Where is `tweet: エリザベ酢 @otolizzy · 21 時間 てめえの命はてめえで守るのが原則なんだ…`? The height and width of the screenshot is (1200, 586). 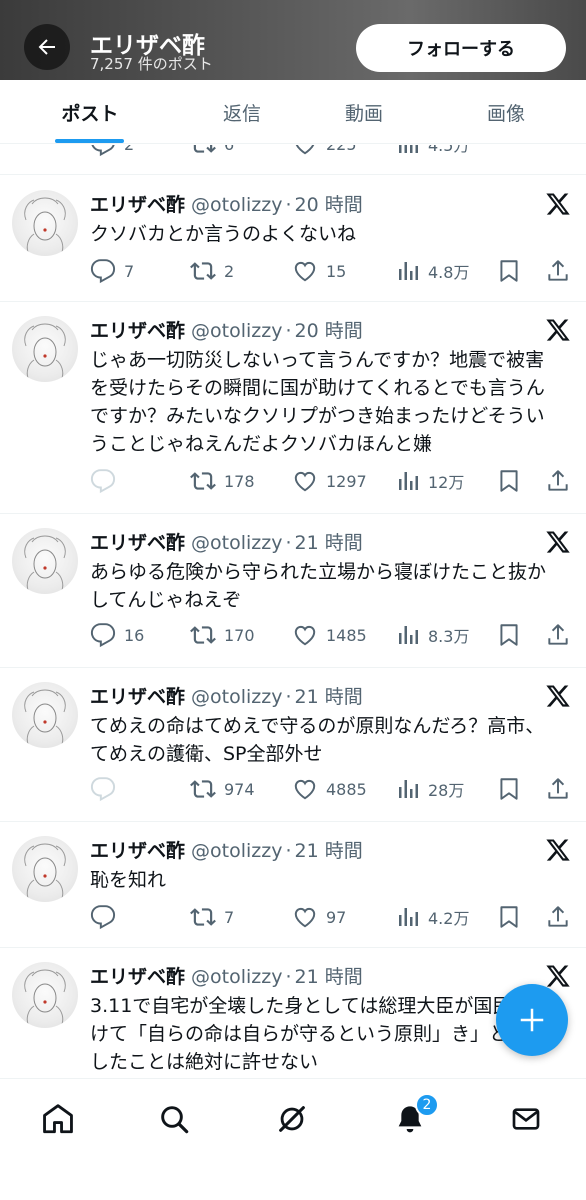 tweet: エリザベ酢 @otolizzy · 21 時間 てめえの命はてめえで守るのが原則なんだ… is located at coordinates (293, 745).